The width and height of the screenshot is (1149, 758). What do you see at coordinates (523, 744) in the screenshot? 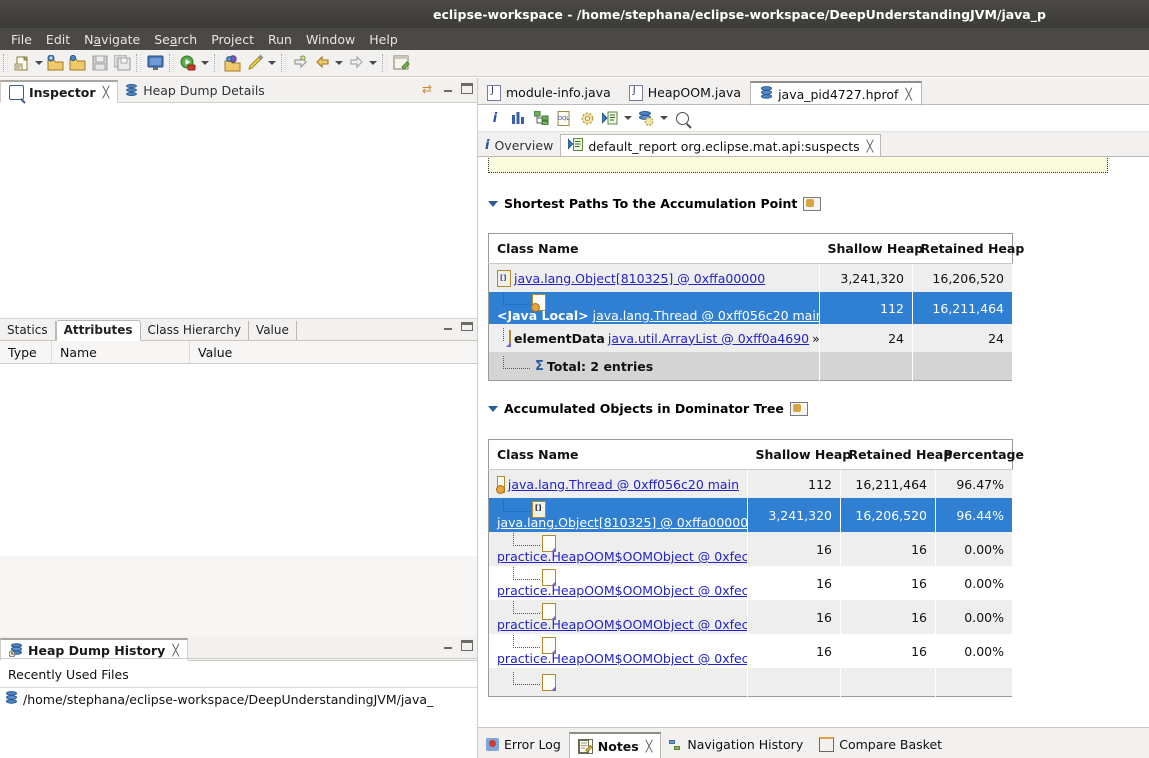
I see `tab-error-log: Error Log` at bounding box center [523, 744].